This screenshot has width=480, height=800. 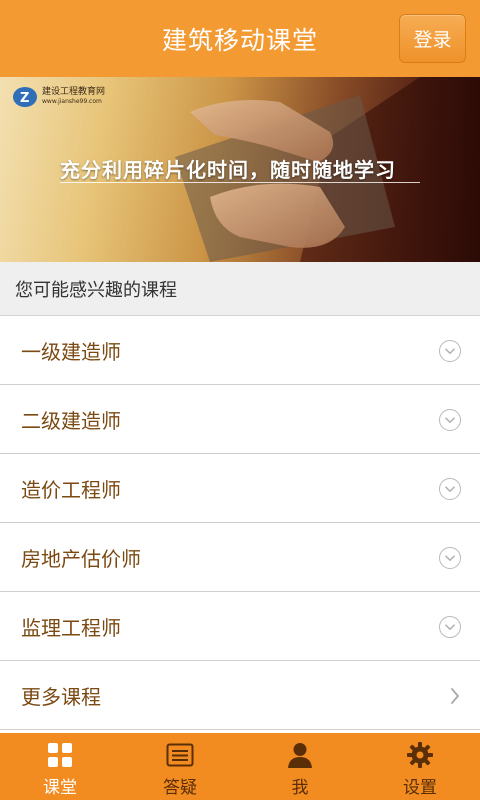 I want to click on course-label: 房地产估价师, so click(x=81, y=558).